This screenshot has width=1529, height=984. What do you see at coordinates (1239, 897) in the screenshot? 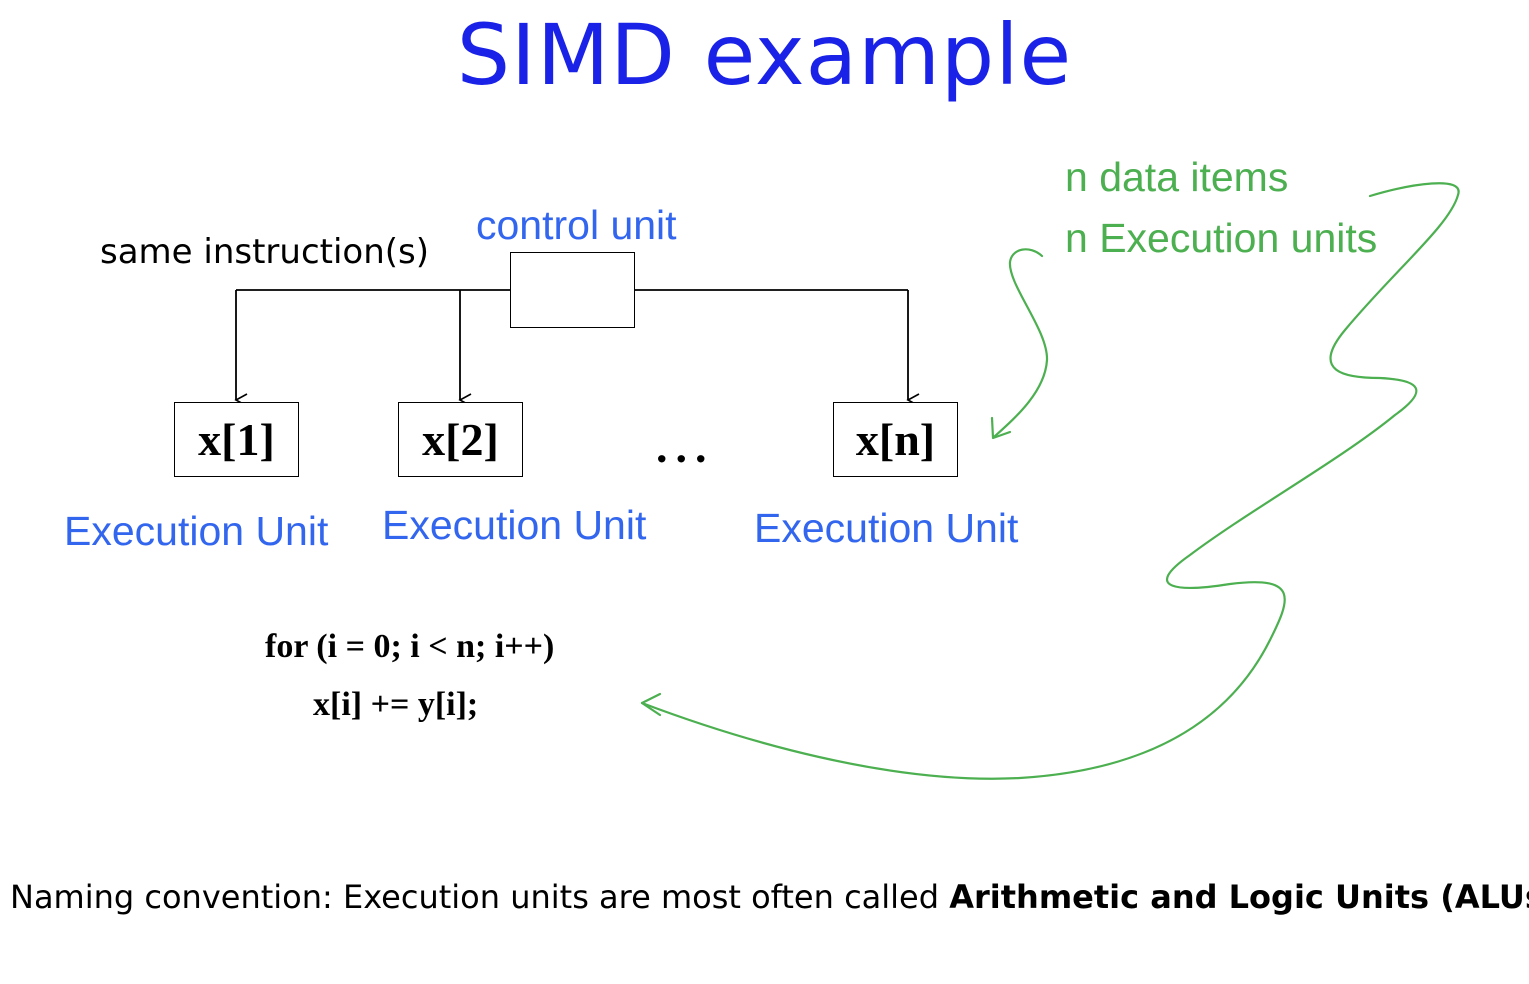
I see `naming-convention-bold: Arithmetic and Logic Units (ALUs)` at bounding box center [1239, 897].